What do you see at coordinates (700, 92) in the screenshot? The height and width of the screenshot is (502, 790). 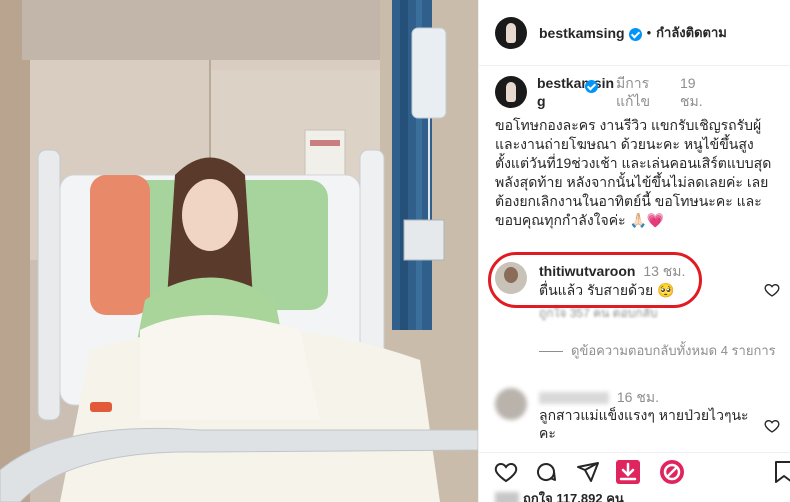 I see `caption-time: 19 ชม.` at bounding box center [700, 92].